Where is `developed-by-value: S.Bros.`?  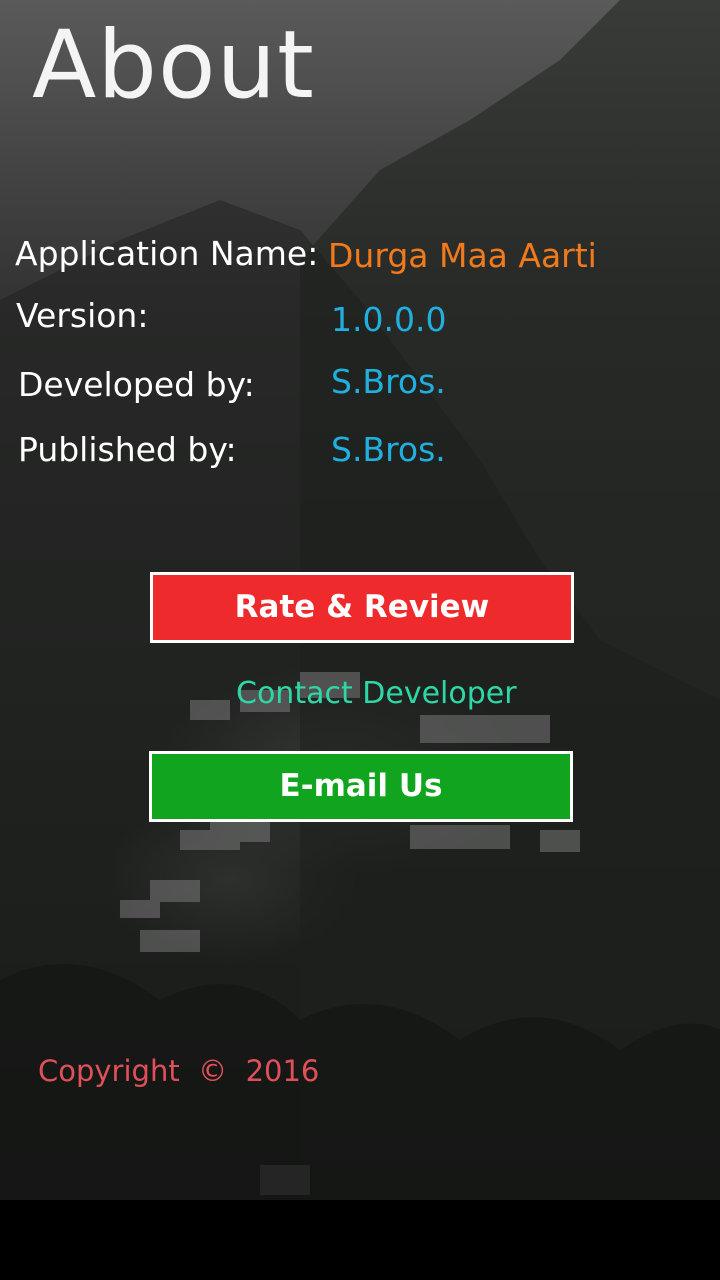 developed-by-value: S.Bros. is located at coordinates (388, 381).